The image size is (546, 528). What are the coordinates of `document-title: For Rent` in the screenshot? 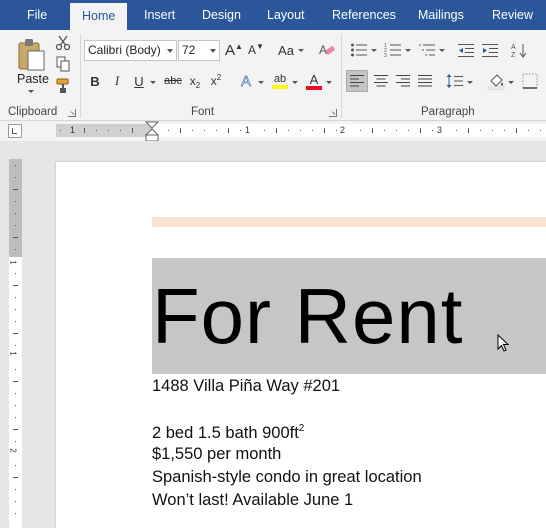 It's located at (307, 316).